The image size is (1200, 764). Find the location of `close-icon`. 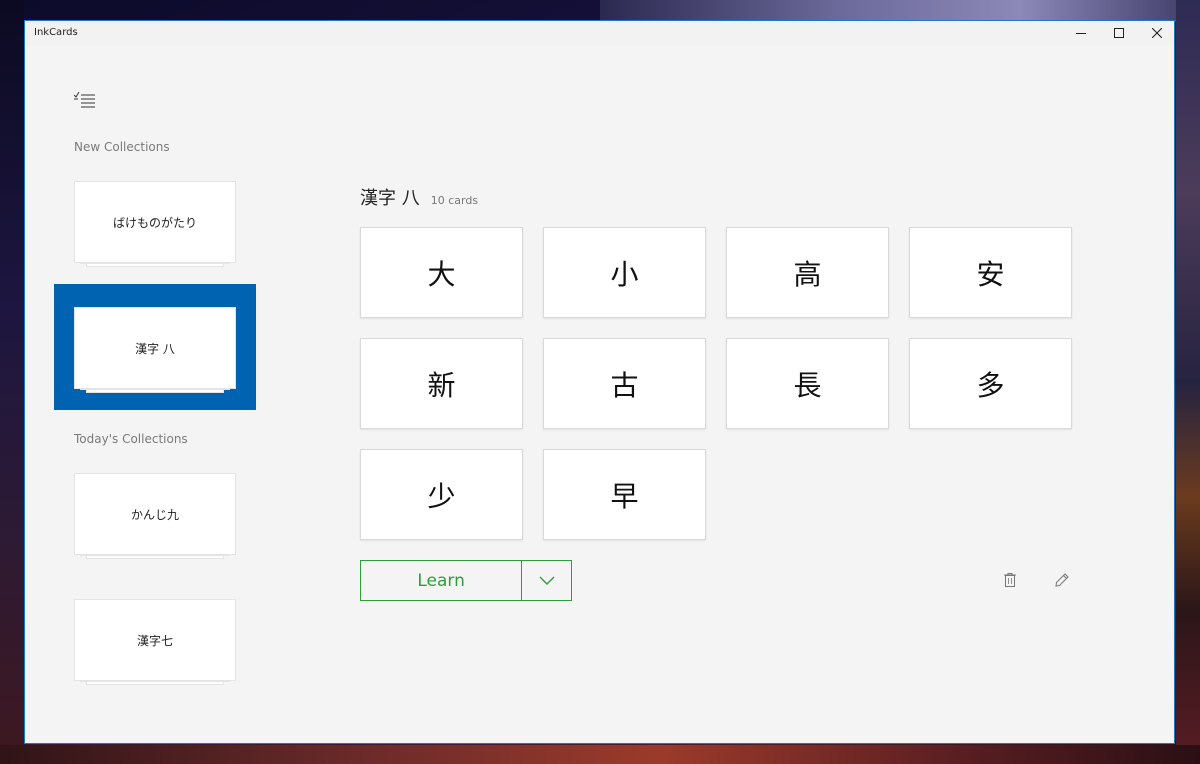

close-icon is located at coordinates (1157, 33).